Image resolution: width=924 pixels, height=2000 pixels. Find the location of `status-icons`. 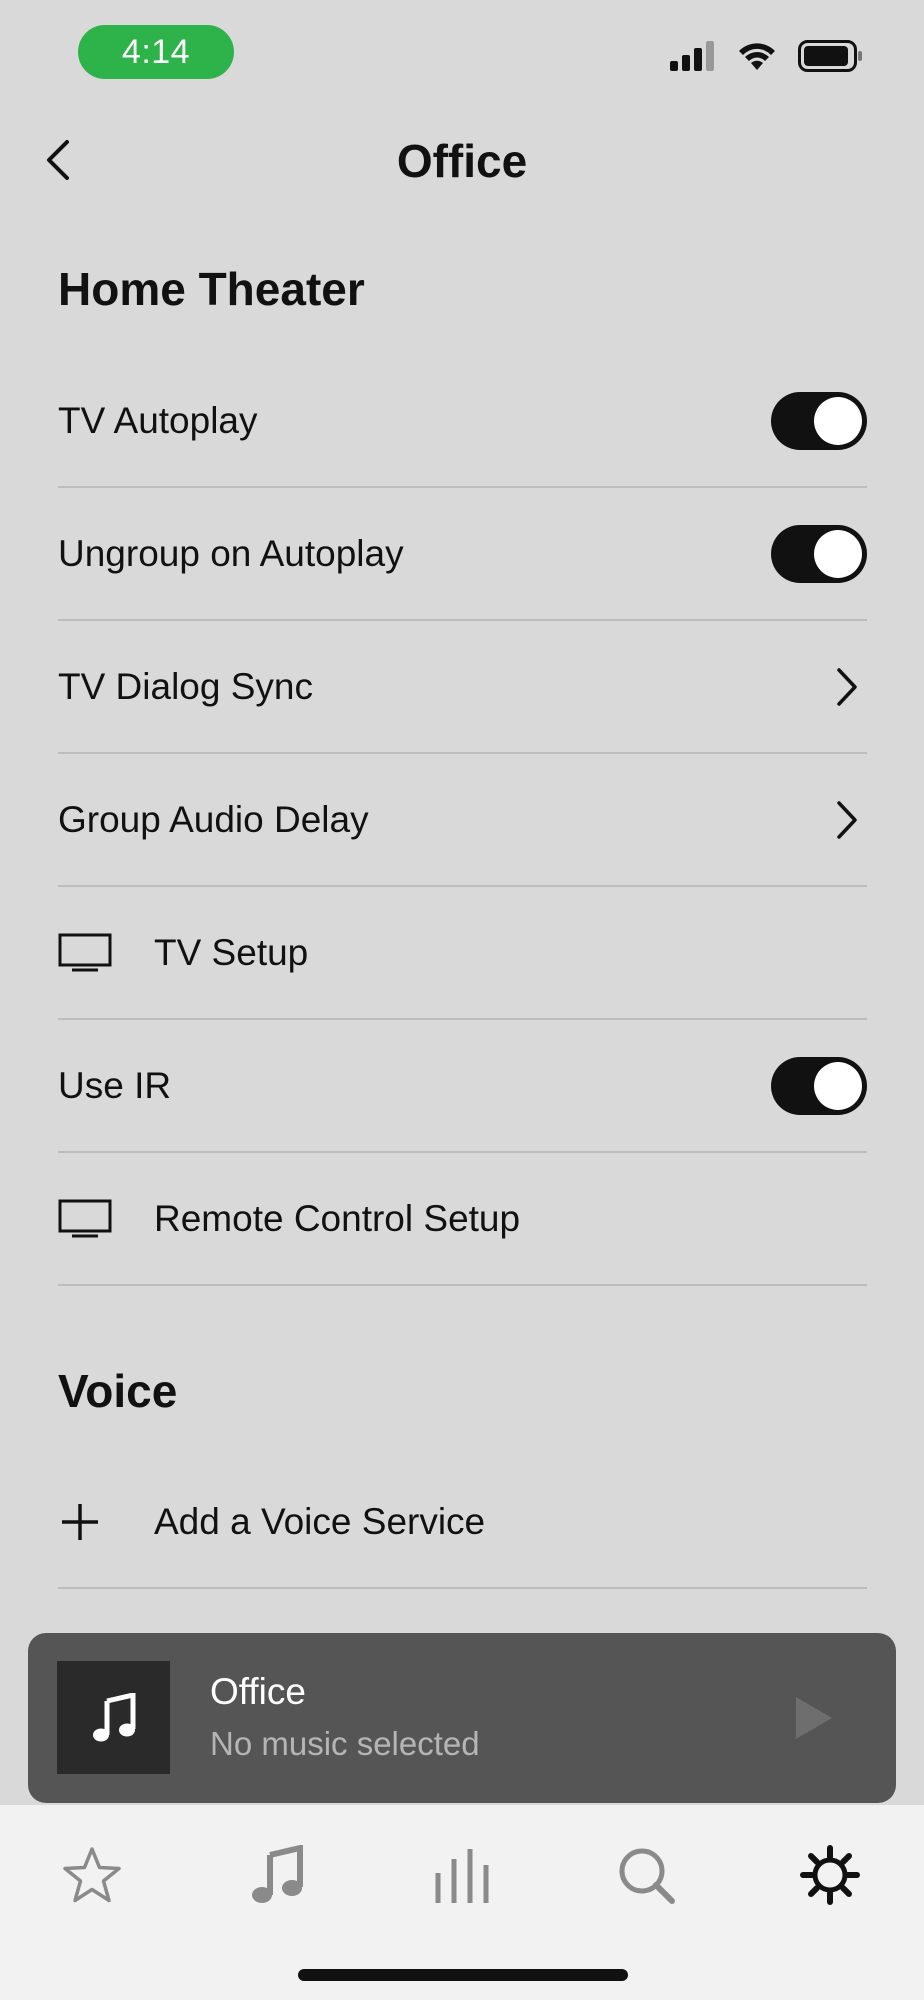

status-icons is located at coordinates (767, 56).